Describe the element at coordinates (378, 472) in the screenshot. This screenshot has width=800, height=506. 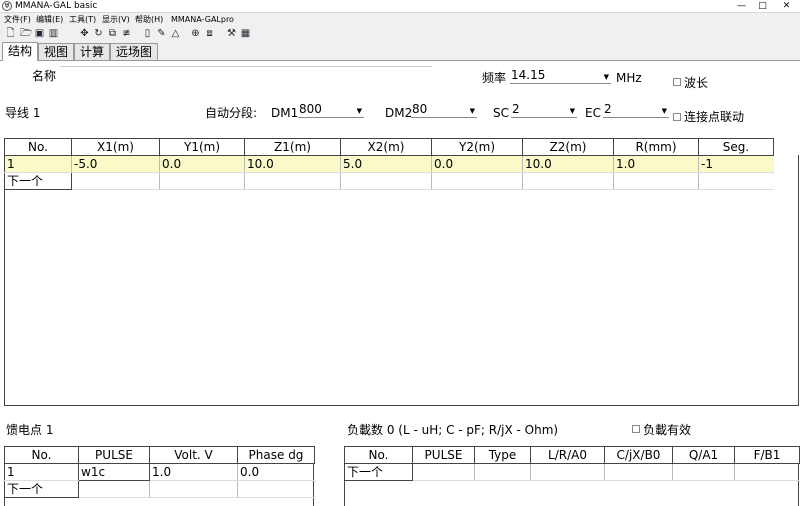
I see `load-next-cell: 下一个` at that location.